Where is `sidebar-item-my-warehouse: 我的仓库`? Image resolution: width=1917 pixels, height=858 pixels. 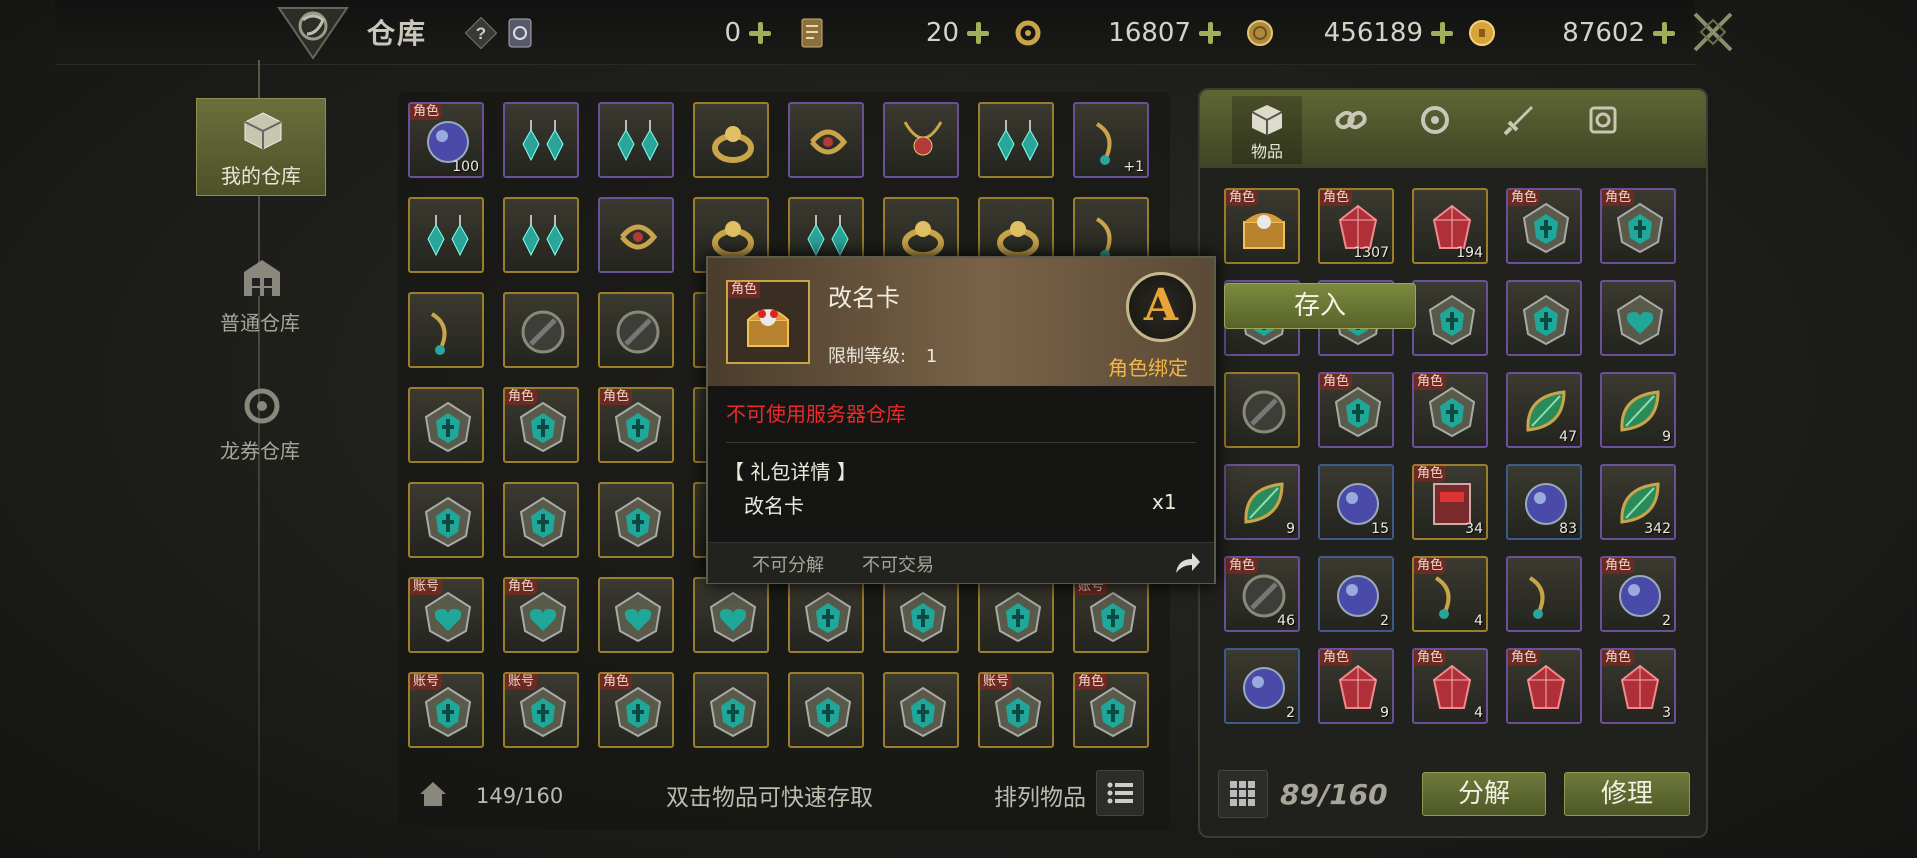 sidebar-item-my-warehouse: 我的仓库 is located at coordinates (261, 147).